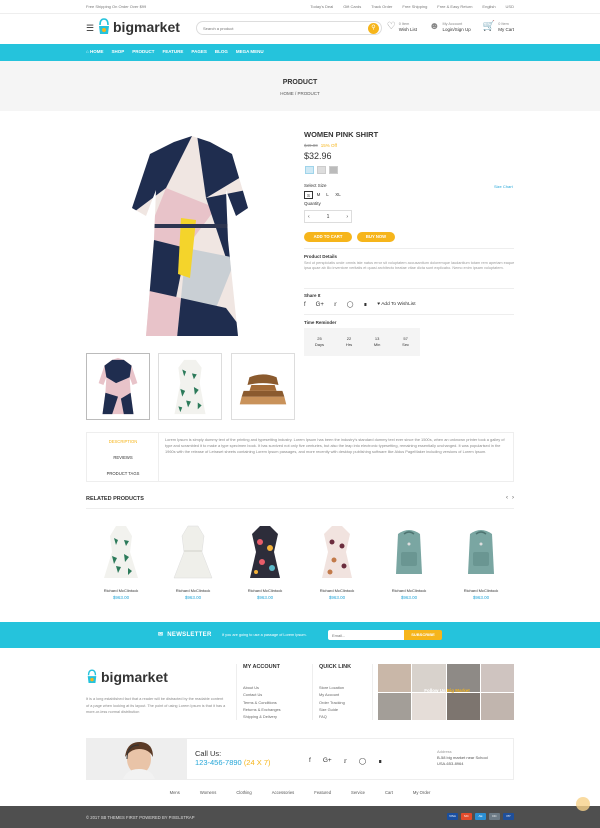 The width and height of the screenshot is (600, 828). Describe the element at coordinates (123, 473) in the screenshot. I see `tab-product-tags: PRODUCT TAGS` at that location.